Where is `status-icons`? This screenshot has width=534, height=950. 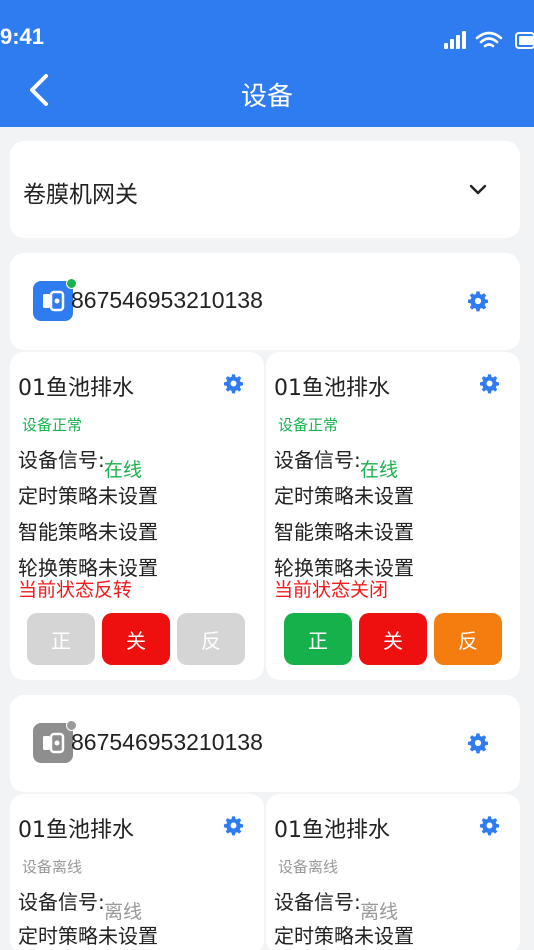
status-icons is located at coordinates (489, 40).